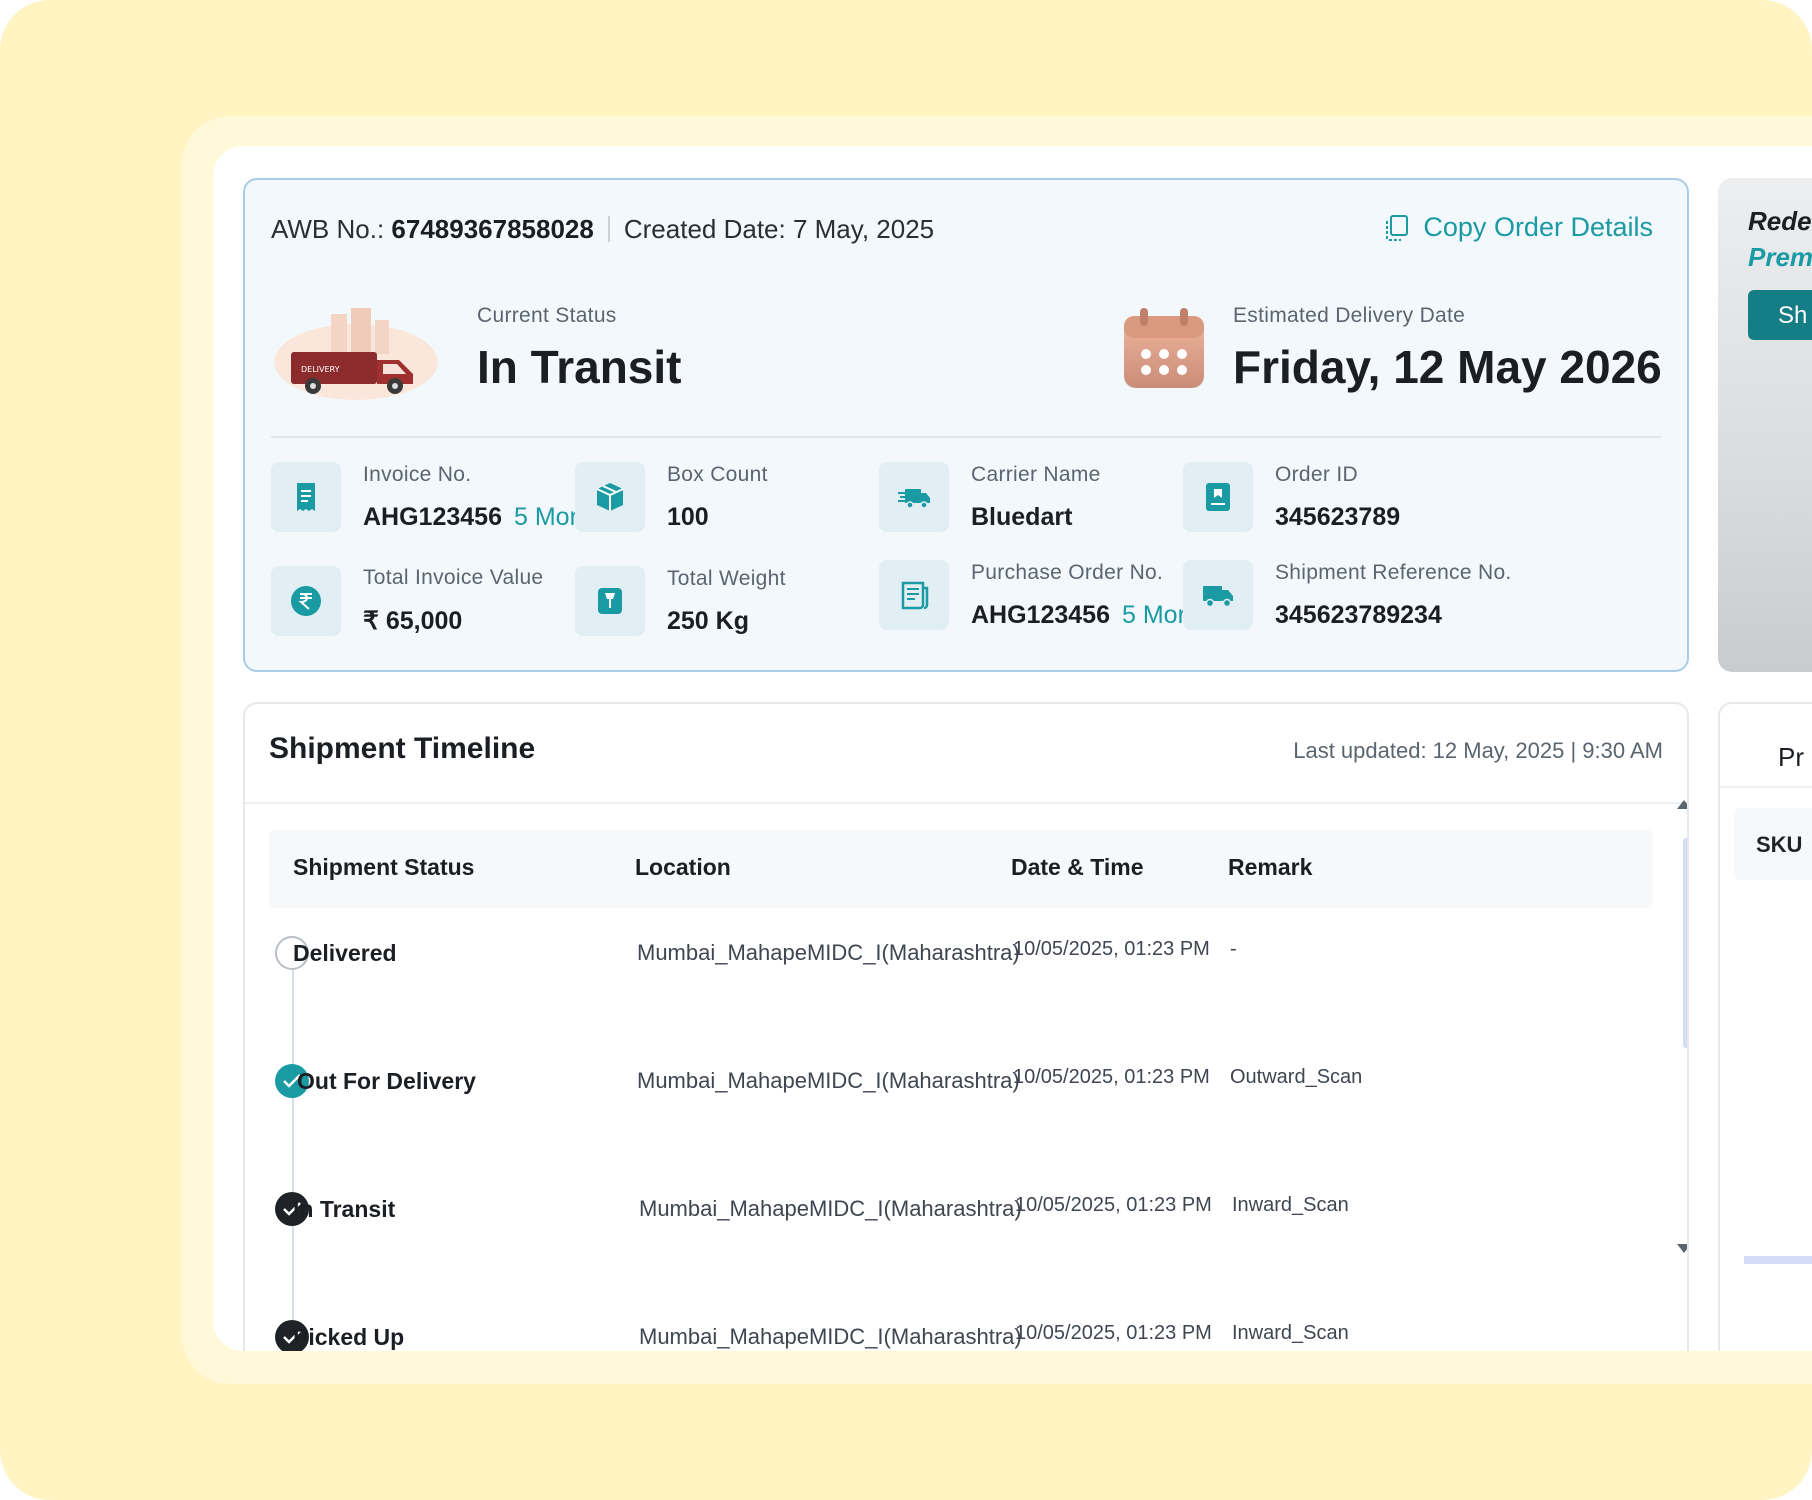  Describe the element at coordinates (1685, 943) in the screenshot. I see `scrollbar-thumb` at that location.